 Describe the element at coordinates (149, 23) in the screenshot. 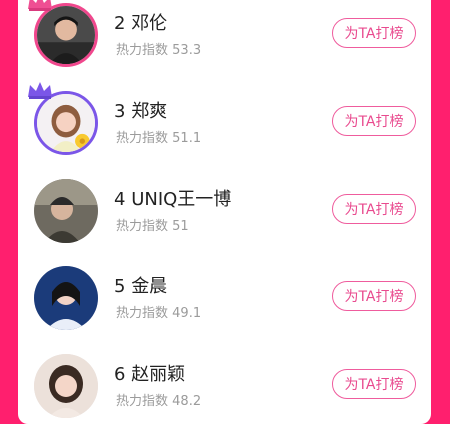

I see `celebrity-name-text: 邓伦` at that location.